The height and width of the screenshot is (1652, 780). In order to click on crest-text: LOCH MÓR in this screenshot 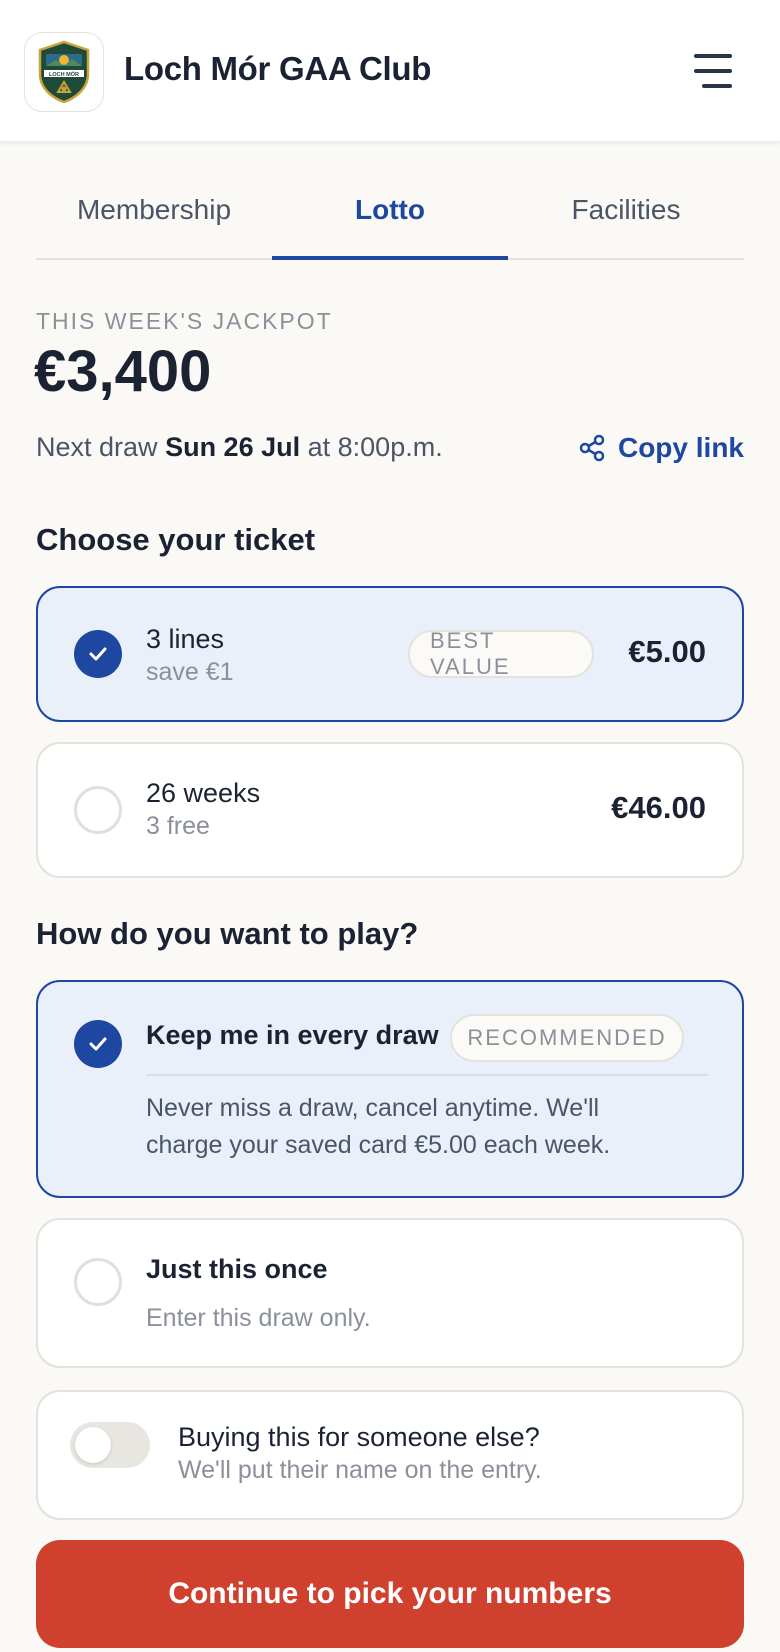, I will do `click(64, 74)`.